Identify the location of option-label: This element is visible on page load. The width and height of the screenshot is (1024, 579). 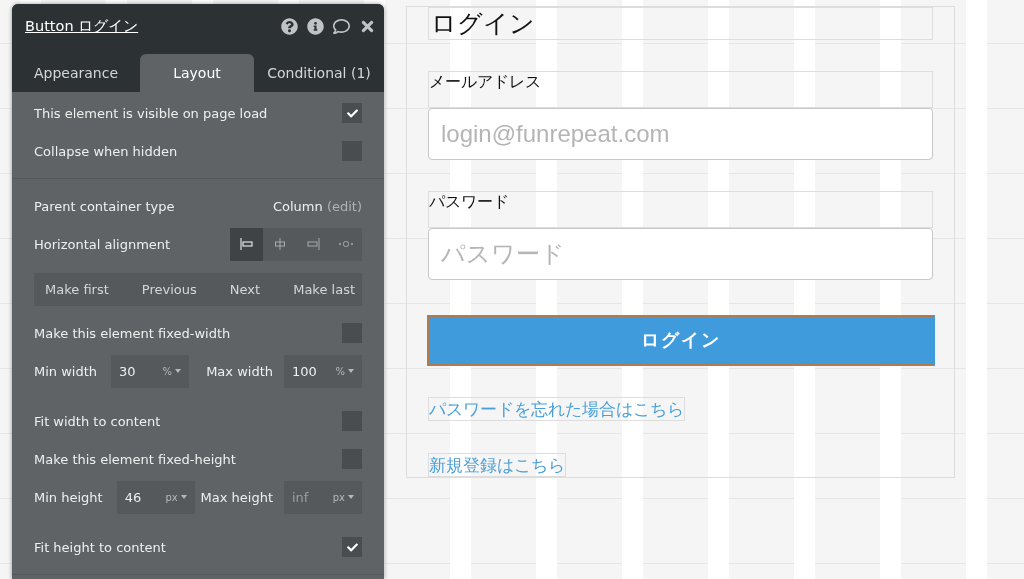
(151, 113).